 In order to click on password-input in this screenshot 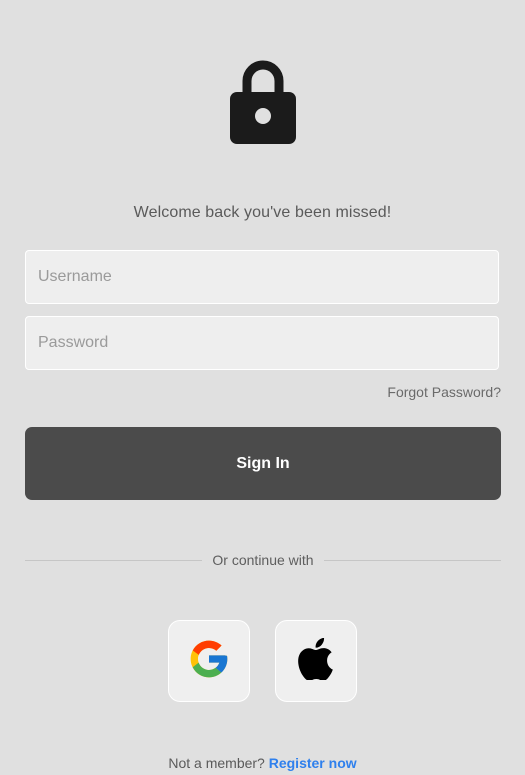, I will do `click(262, 343)`.